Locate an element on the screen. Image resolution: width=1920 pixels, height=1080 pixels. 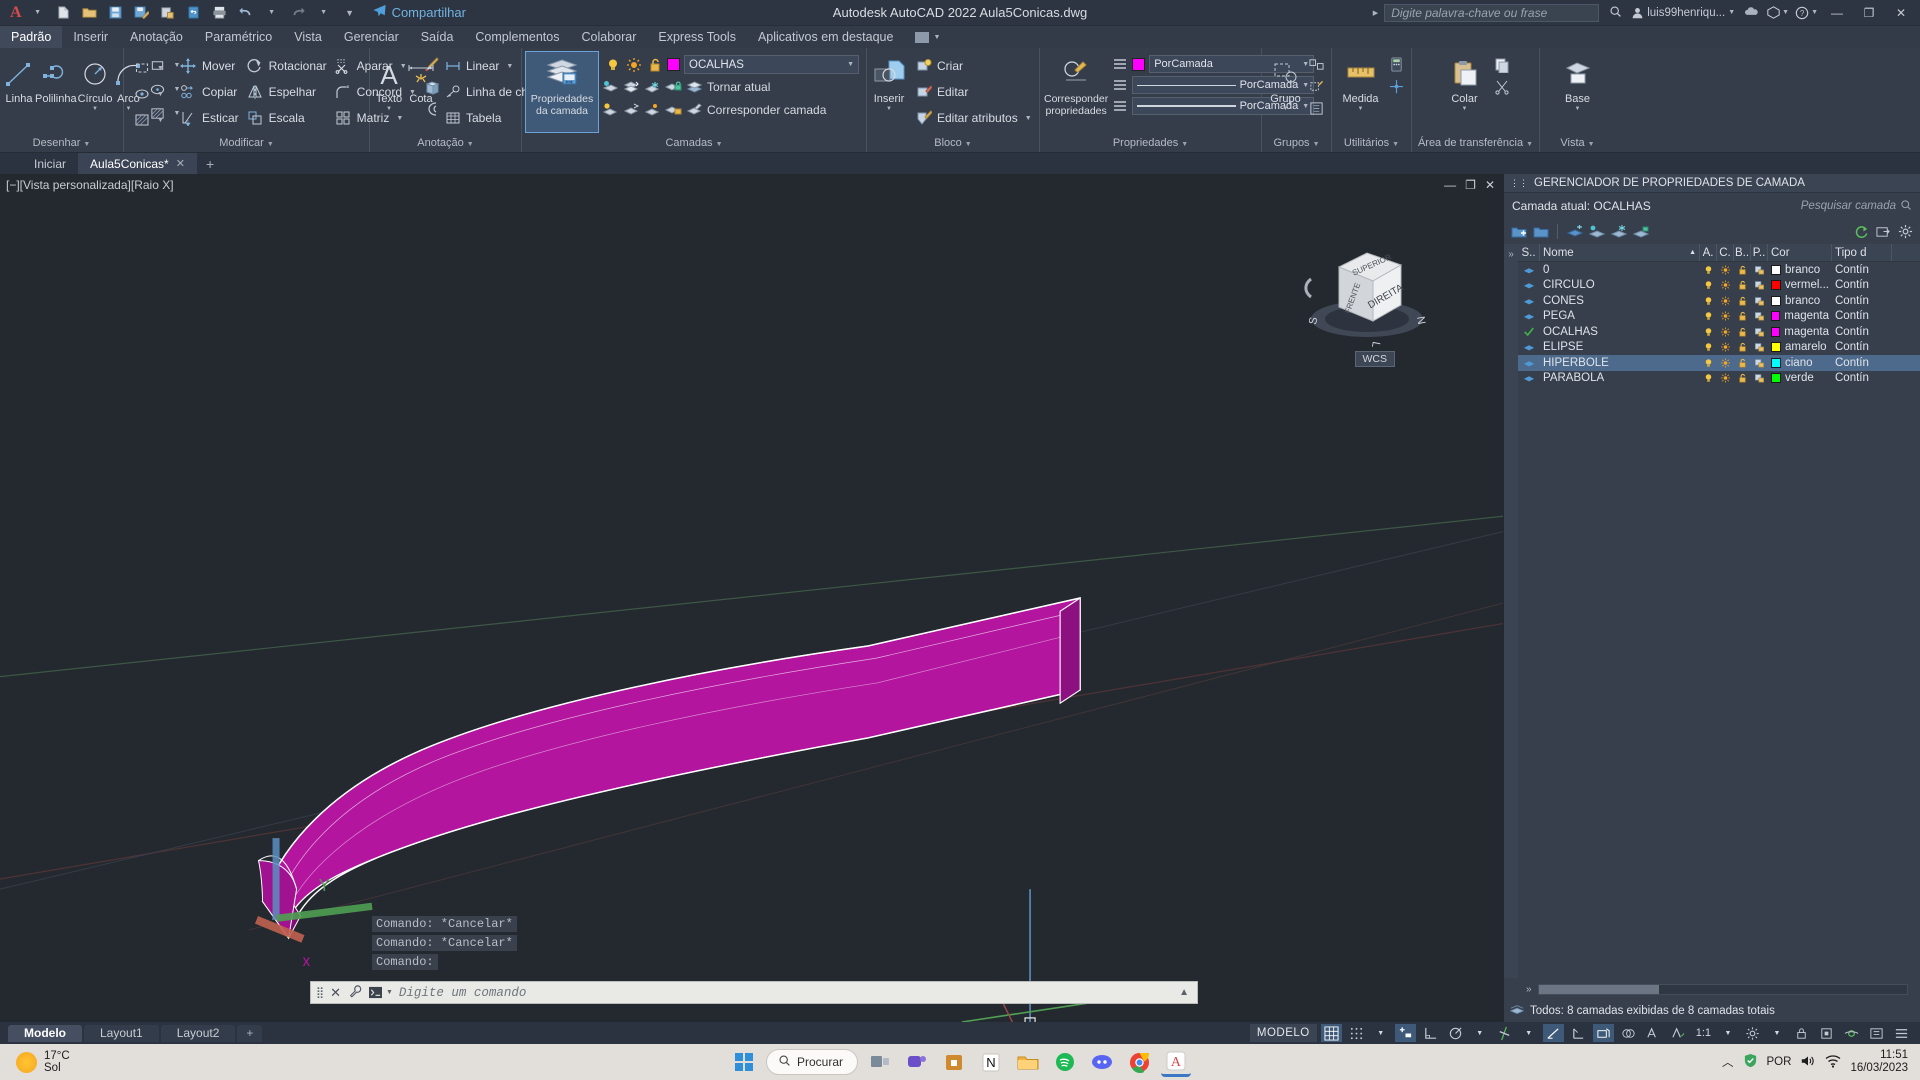
cut-icon is located at coordinates (1502, 86).